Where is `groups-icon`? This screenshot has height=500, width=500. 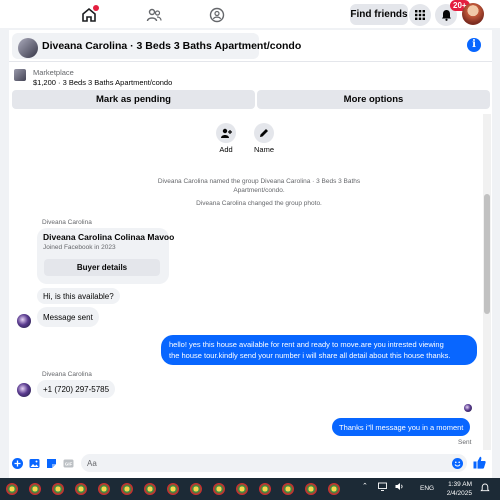 groups-icon is located at coordinates (217, 15).